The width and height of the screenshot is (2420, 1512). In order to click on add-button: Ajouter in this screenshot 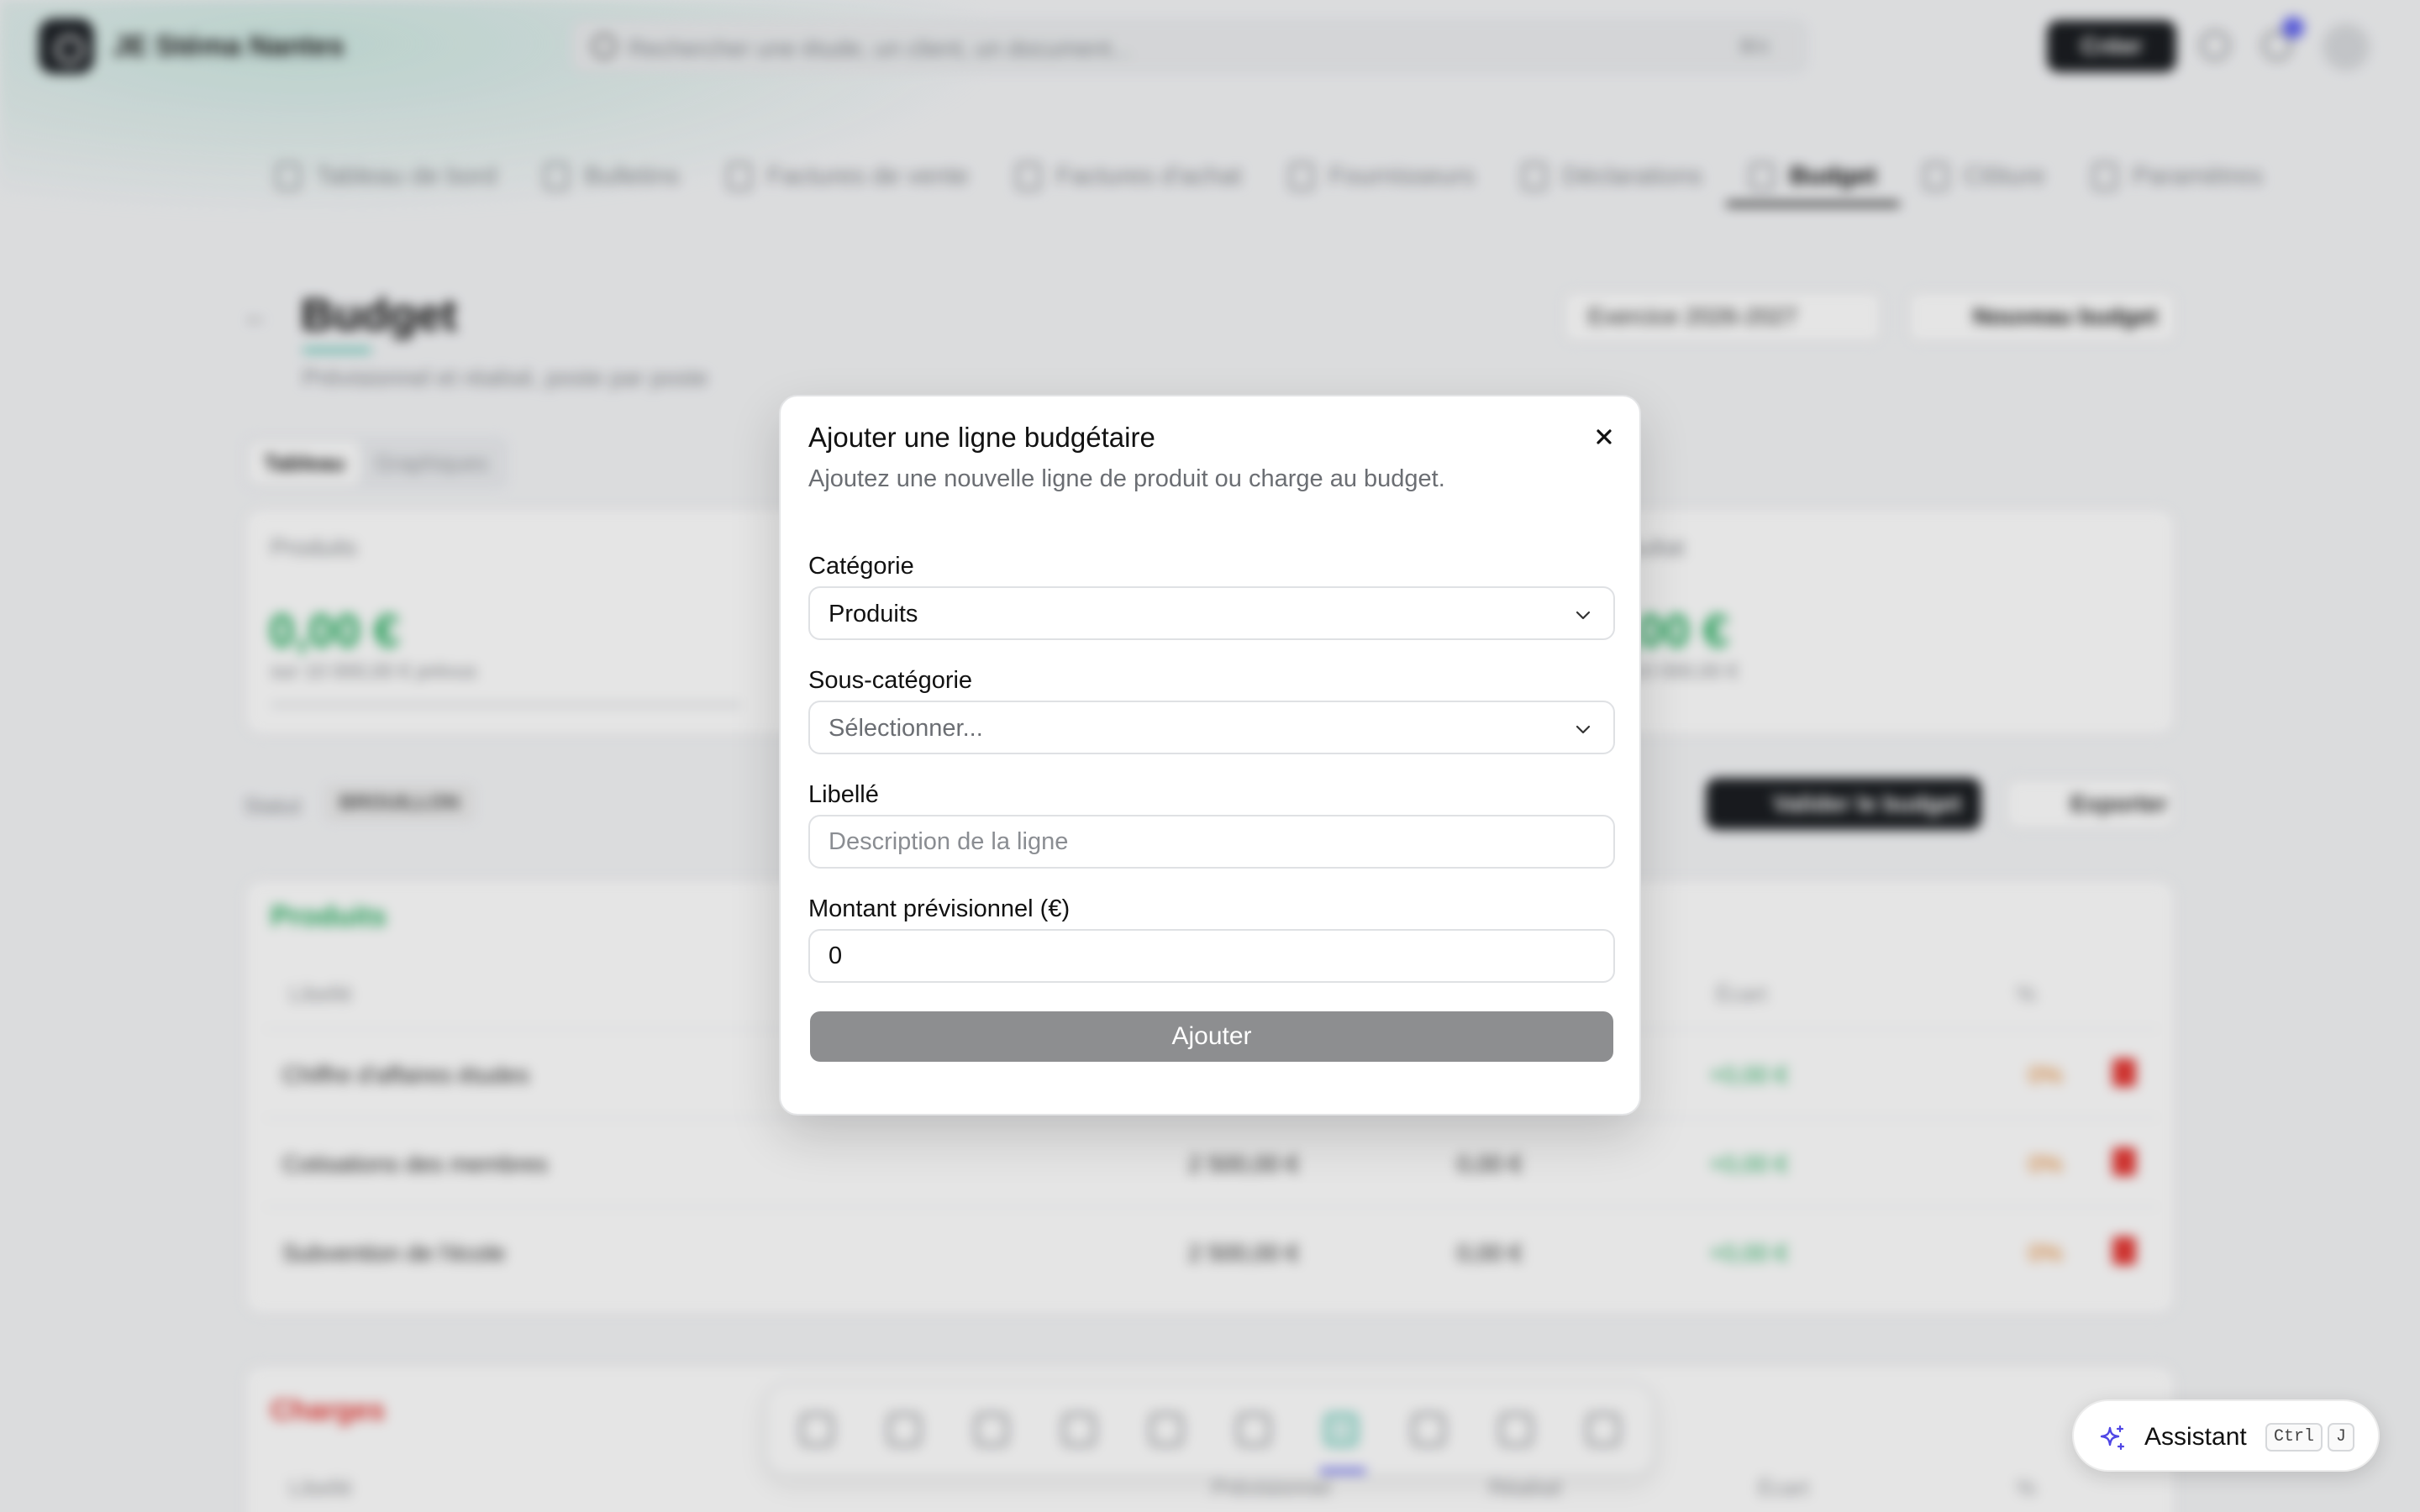, I will do `click(1211, 1036)`.